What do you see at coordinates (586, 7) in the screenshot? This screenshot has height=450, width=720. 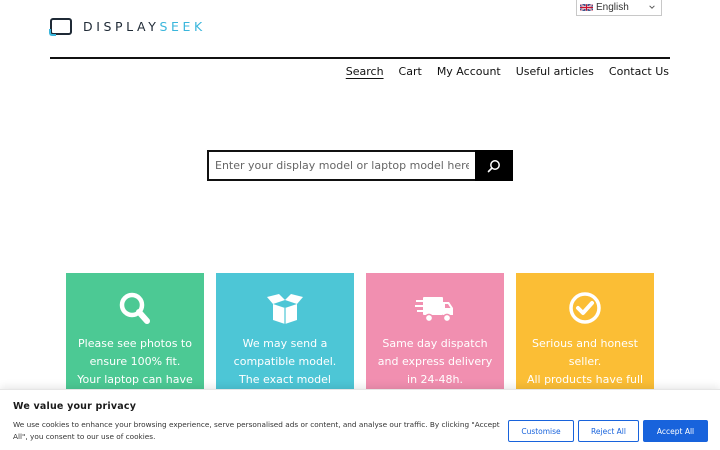 I see `uk-flag-icon` at bounding box center [586, 7].